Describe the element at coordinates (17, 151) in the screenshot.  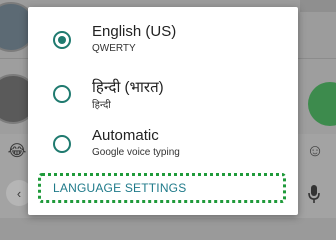
I see `emoji-icon: 😂` at that location.